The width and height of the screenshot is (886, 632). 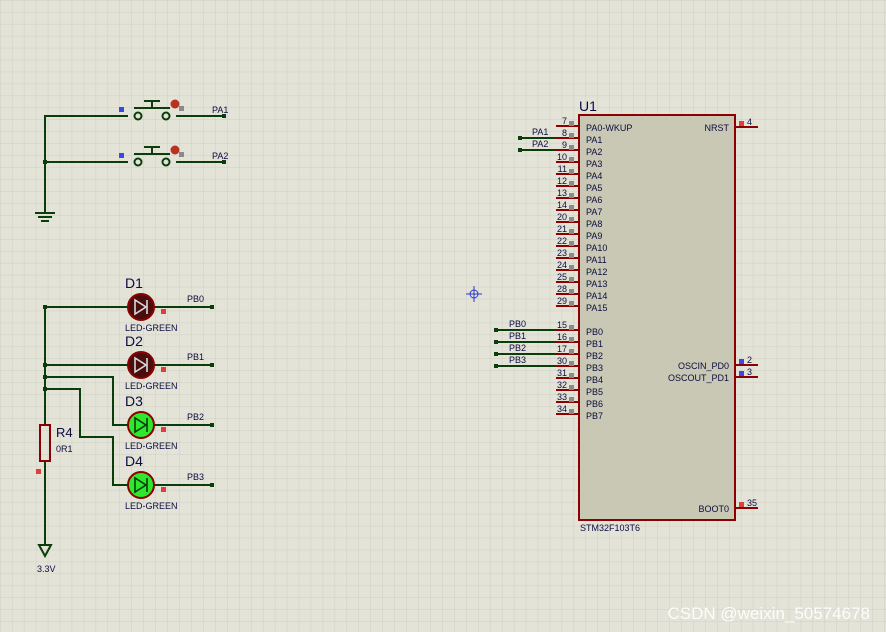 What do you see at coordinates (594, 152) in the screenshot?
I see `pin-name: PA2` at bounding box center [594, 152].